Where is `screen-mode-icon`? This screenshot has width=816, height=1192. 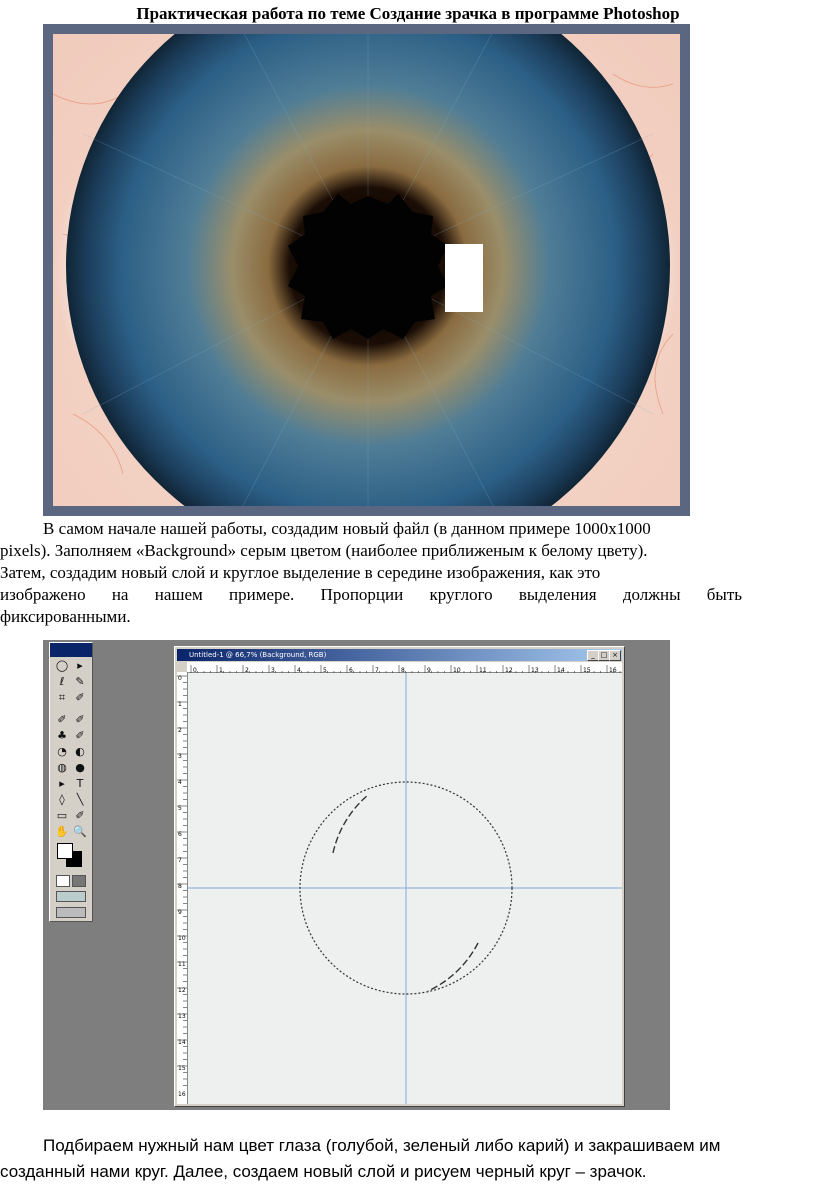 screen-mode-icon is located at coordinates (71, 896).